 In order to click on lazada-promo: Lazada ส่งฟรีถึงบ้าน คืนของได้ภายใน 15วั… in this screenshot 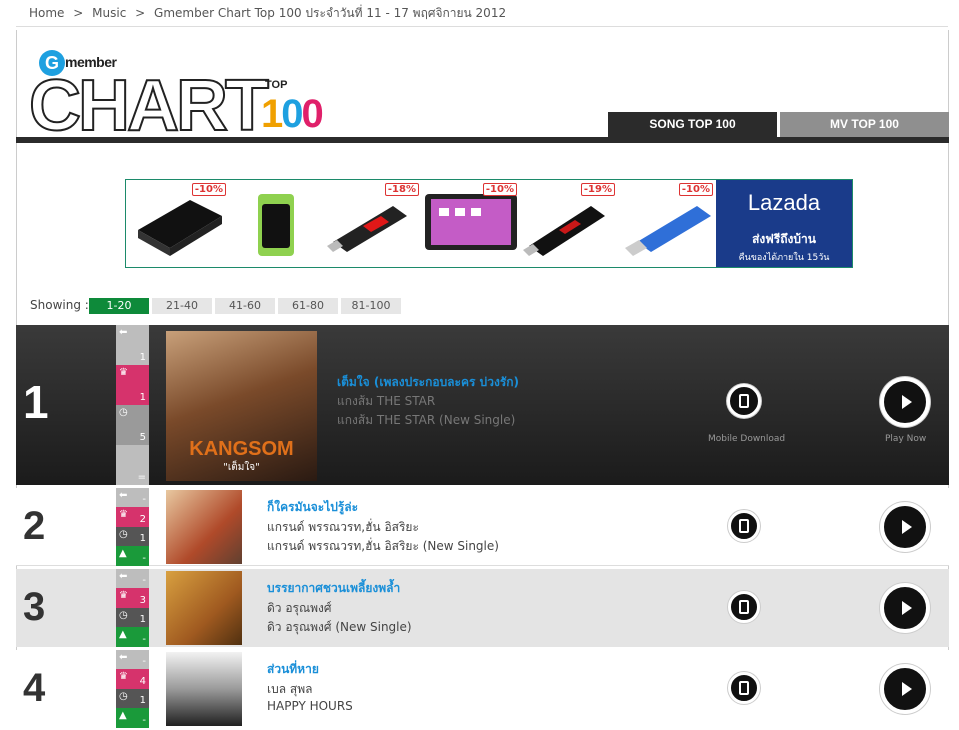, I will do `click(784, 223)`.